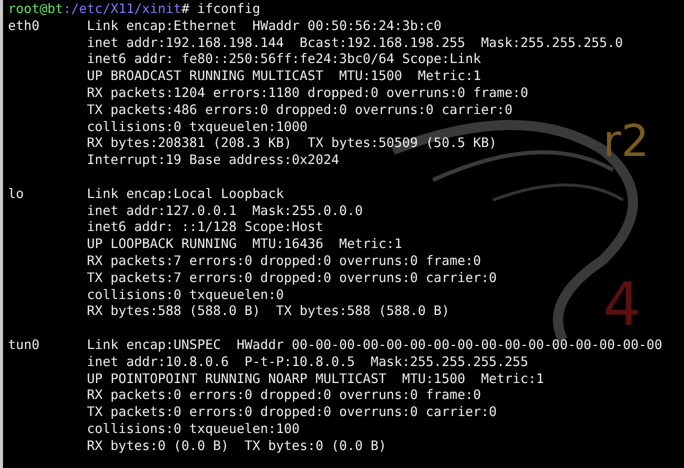 Image resolution: width=684 pixels, height=468 pixels. Describe the element at coordinates (185, 10) in the screenshot. I see `prompt-symbol: #` at that location.